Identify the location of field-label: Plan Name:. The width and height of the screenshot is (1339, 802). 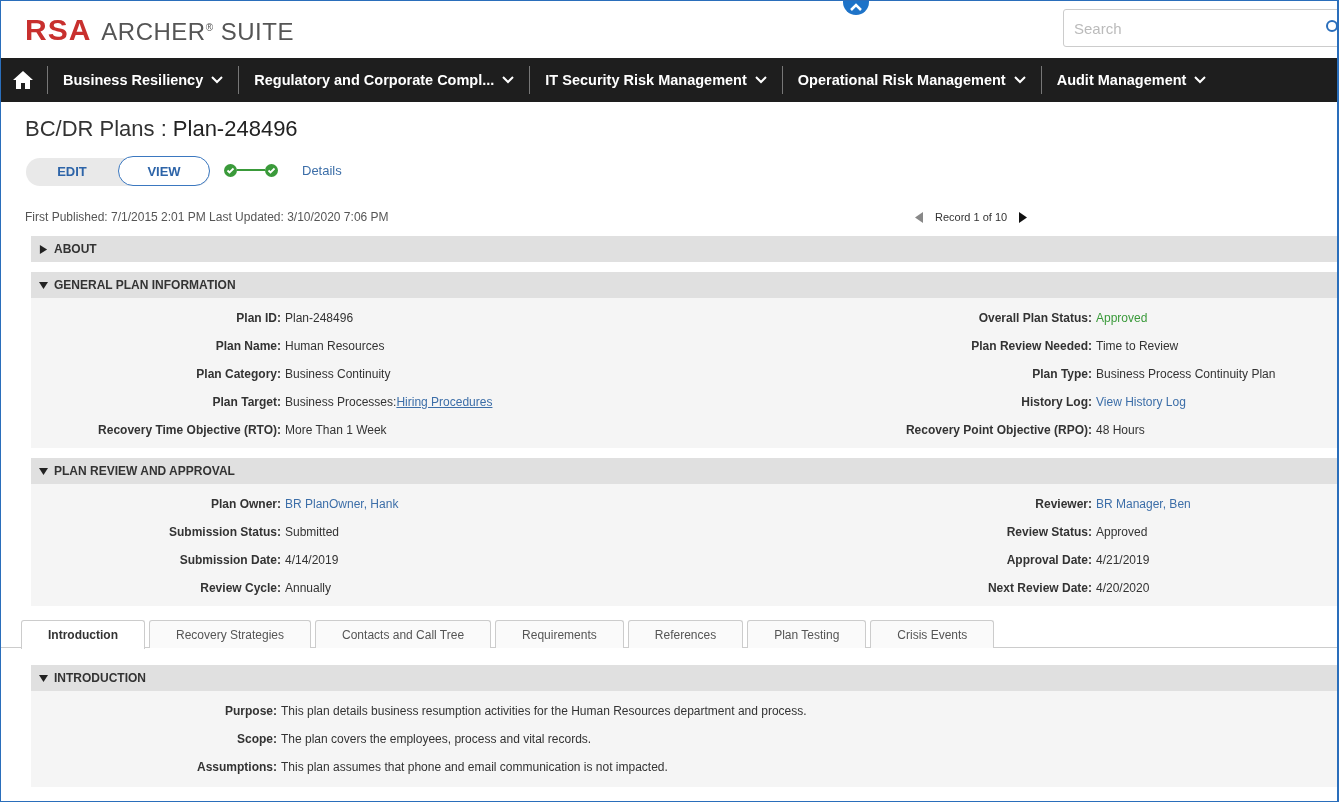
(247, 346).